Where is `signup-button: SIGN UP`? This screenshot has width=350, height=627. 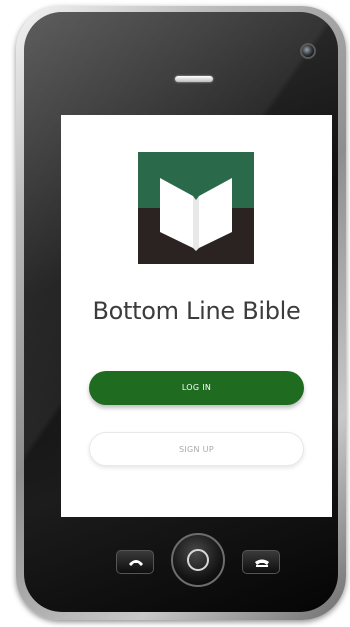
signup-button: SIGN UP is located at coordinates (196, 449).